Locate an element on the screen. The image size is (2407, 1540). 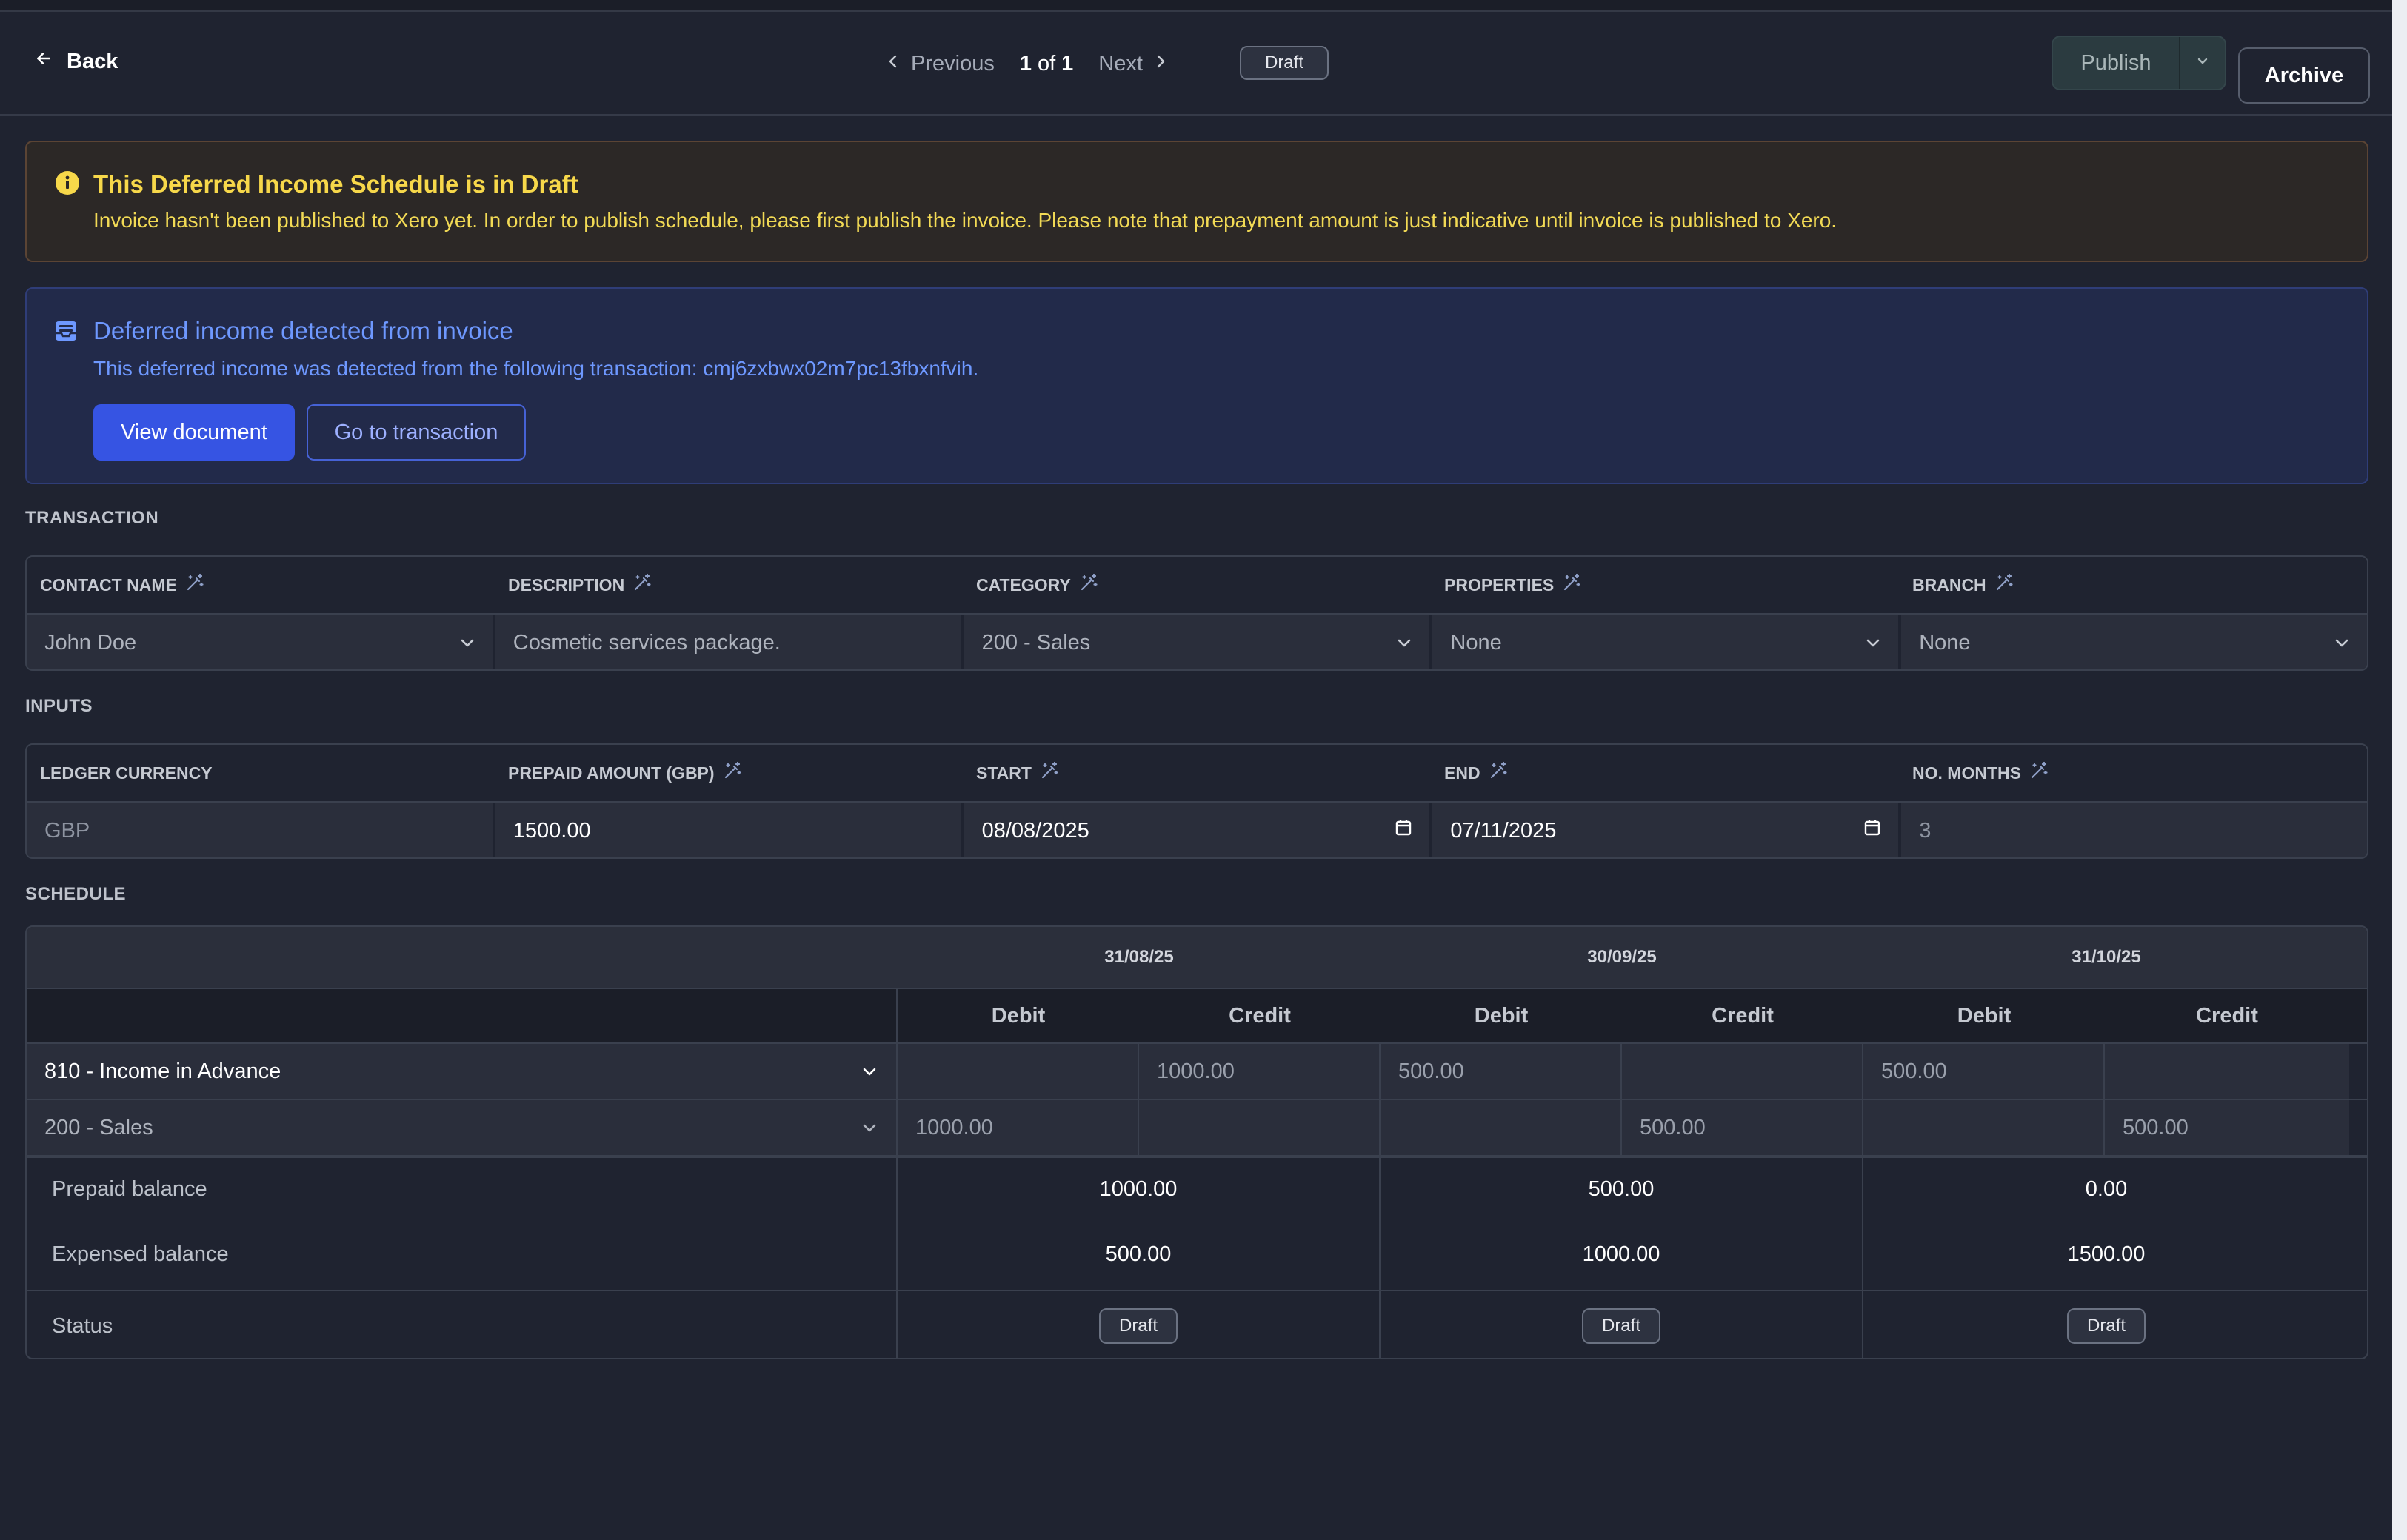
go-to-transaction-button: Go to transaction is located at coordinates (416, 433).